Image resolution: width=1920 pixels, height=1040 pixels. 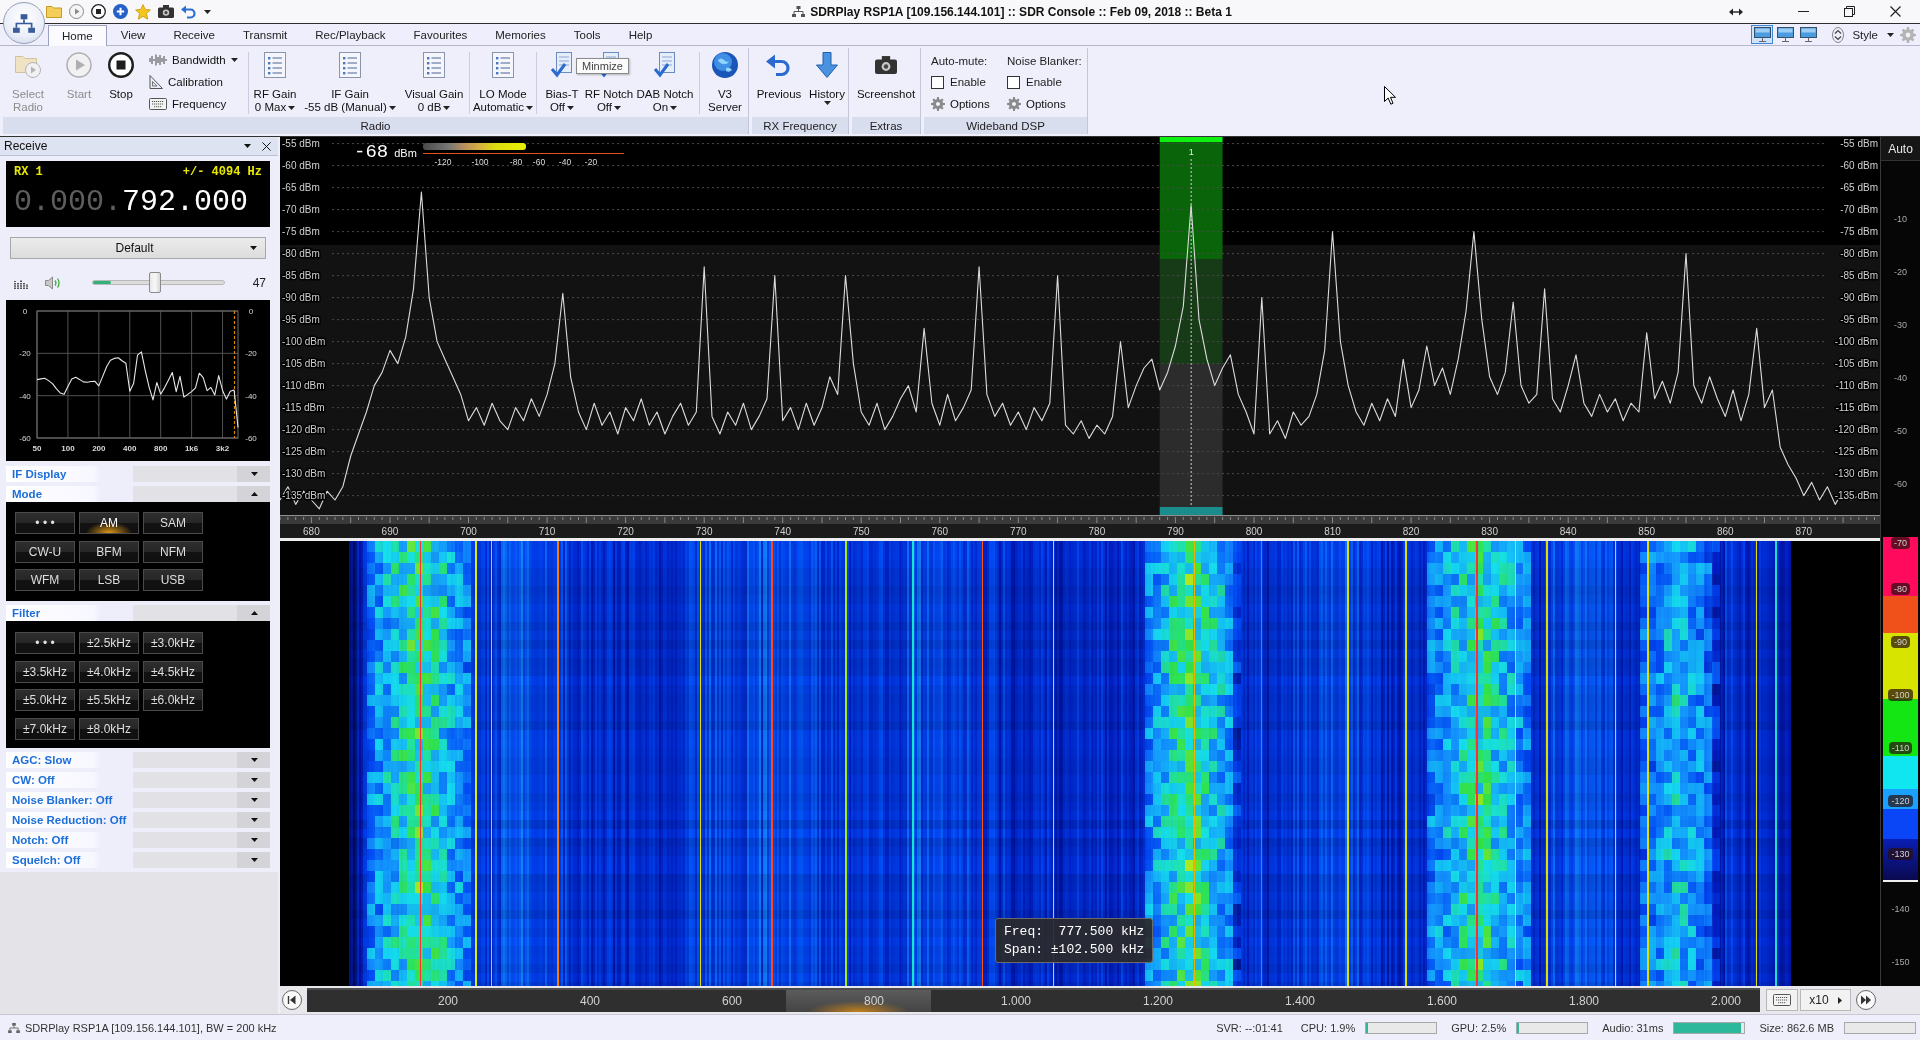 I want to click on axis-label: 800, so click(x=161, y=448).